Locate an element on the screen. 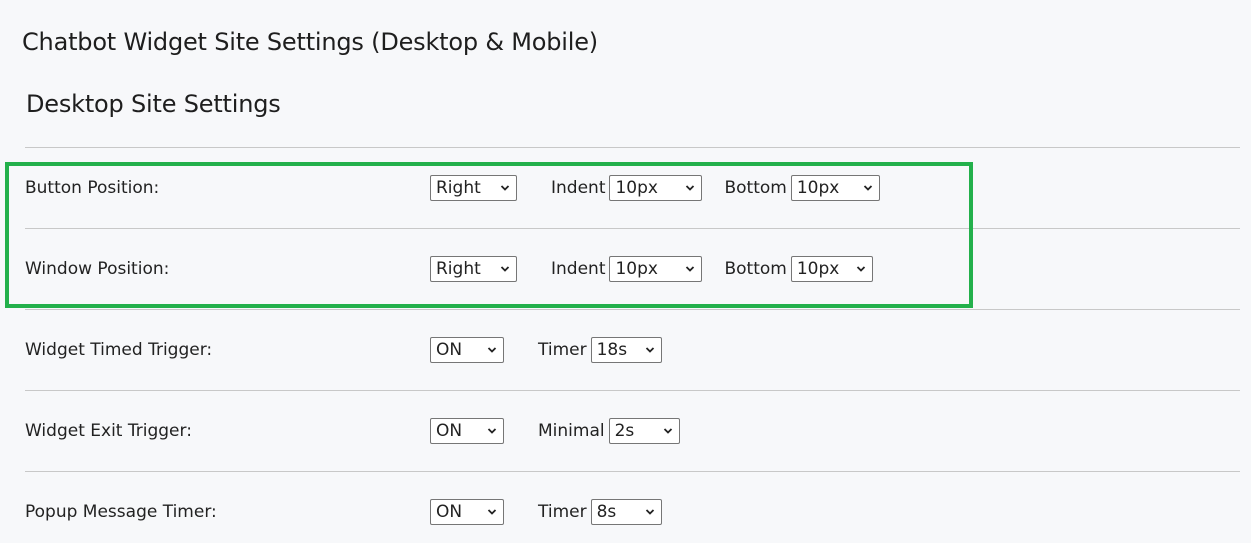 Image resolution: width=1251 pixels, height=543 pixels. popup-message-timer-select: ON is located at coordinates (467, 512).